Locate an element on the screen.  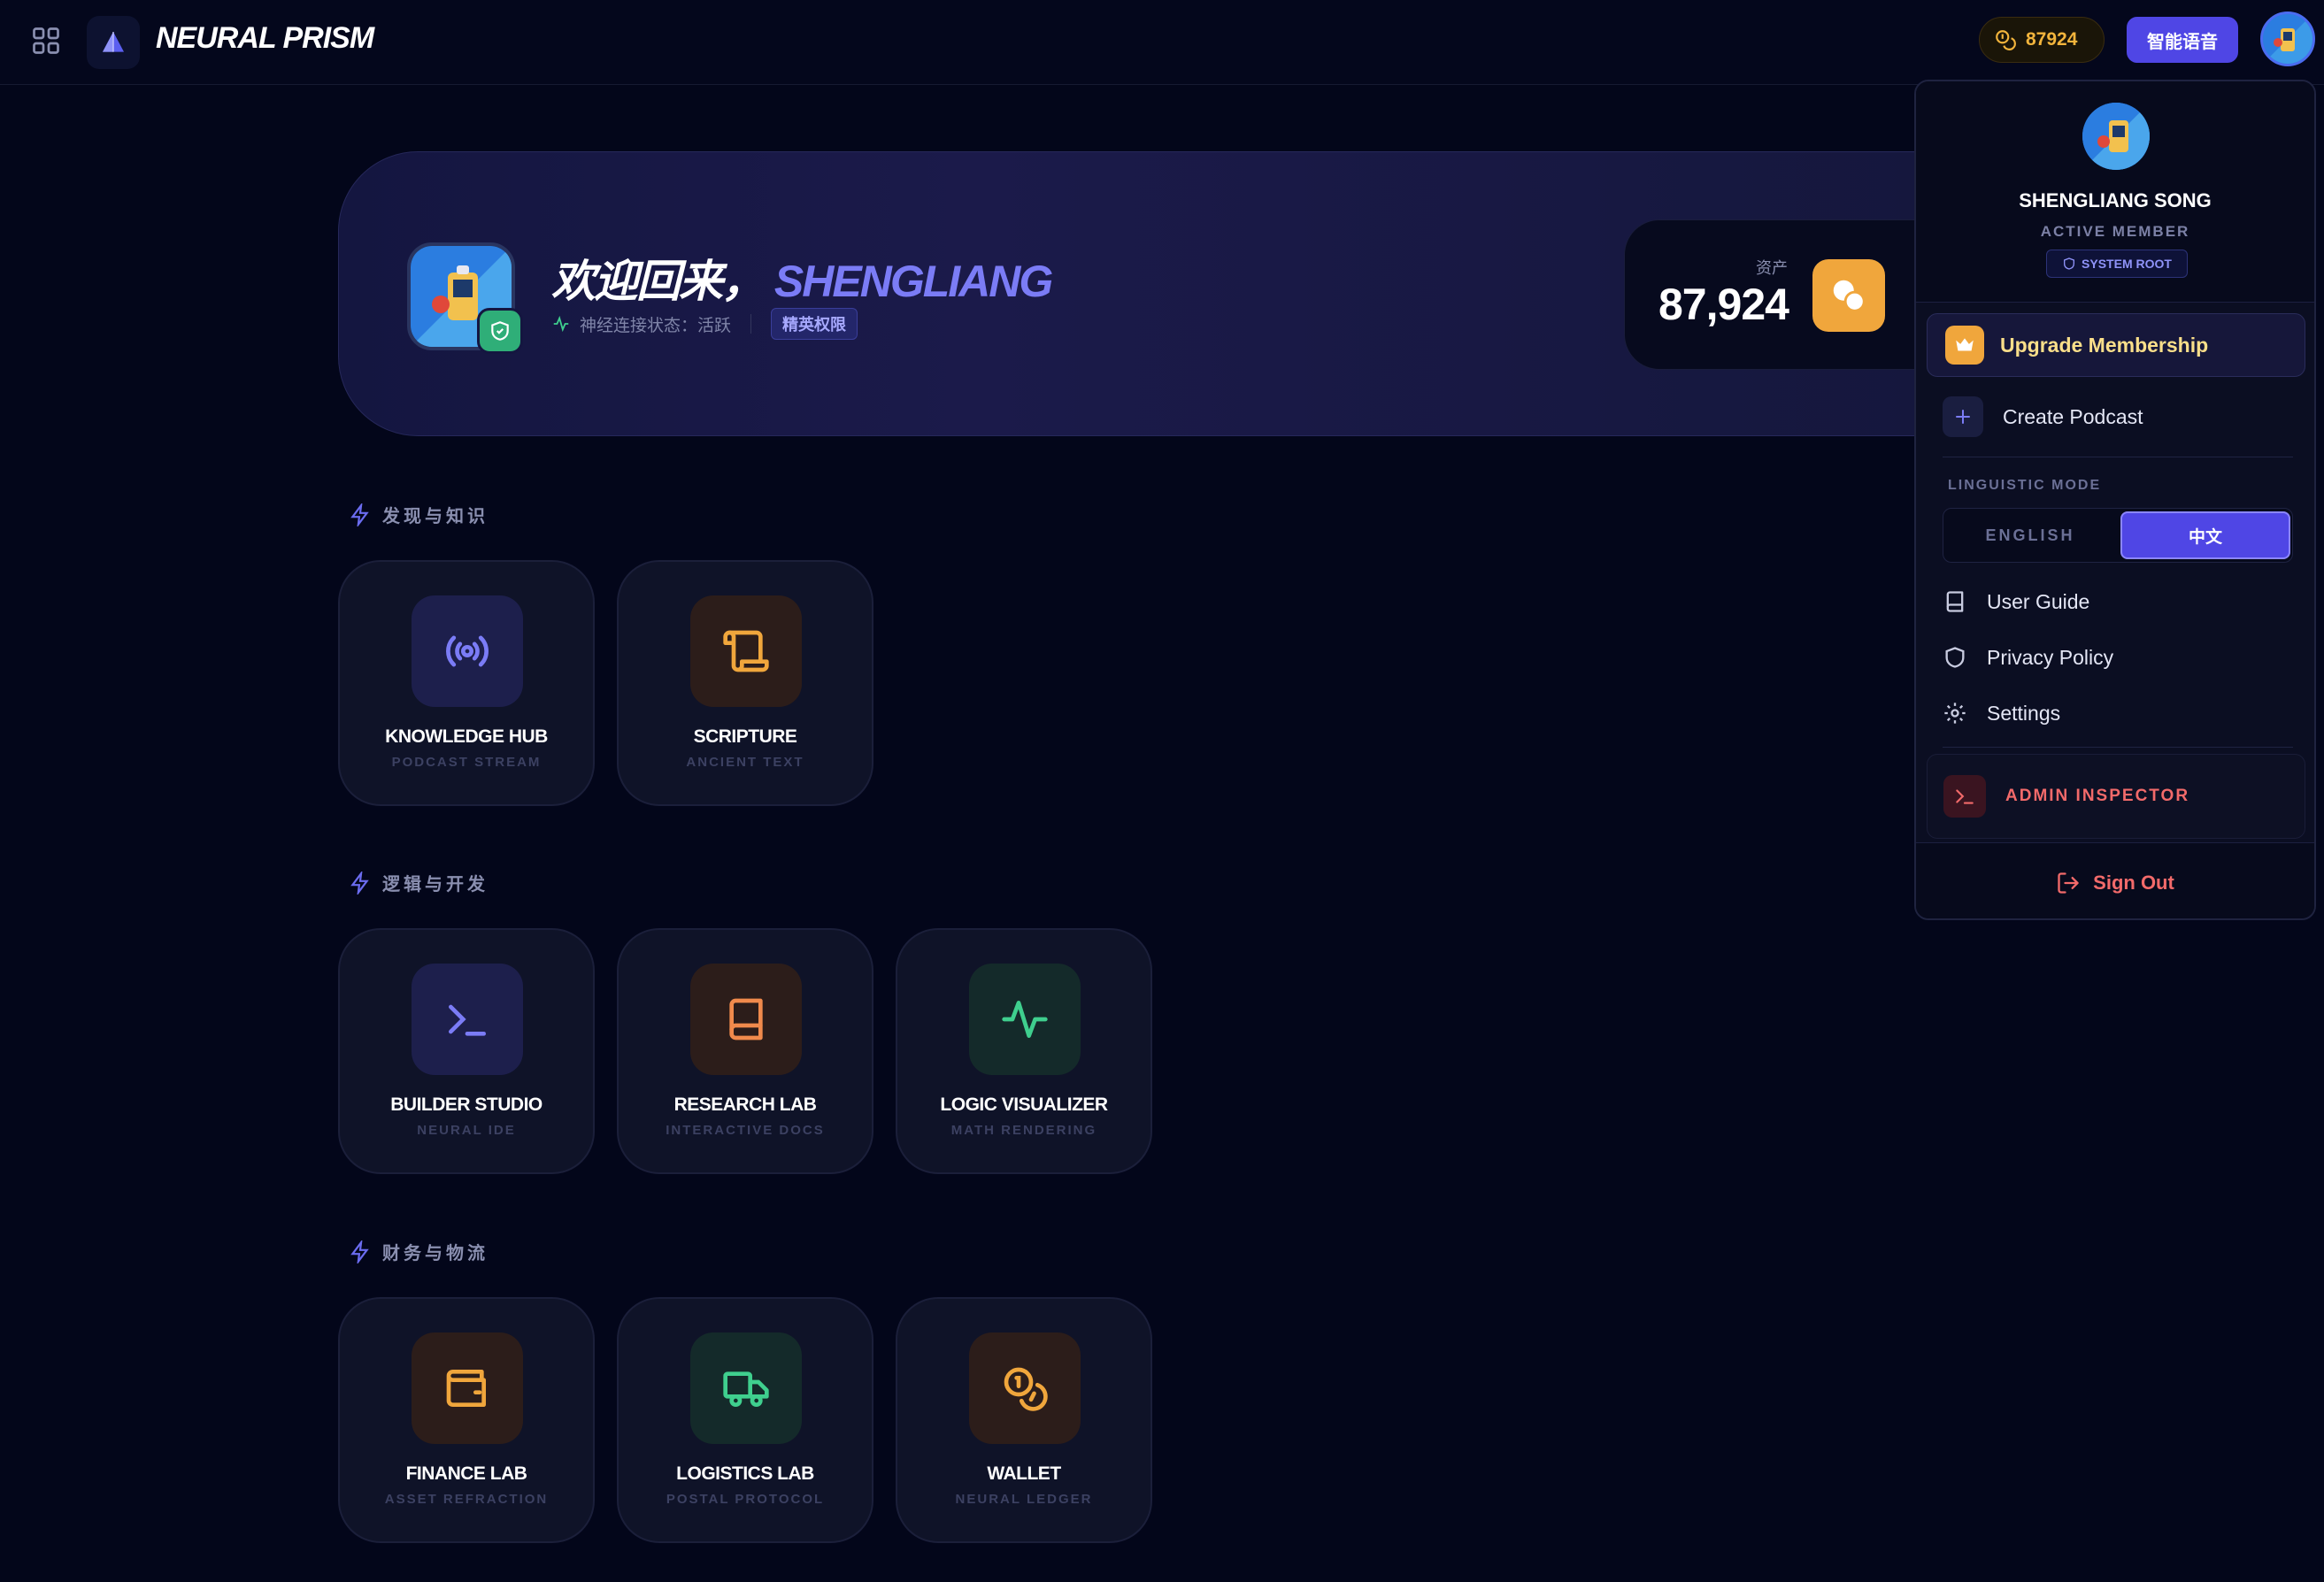
upgrade-label: Upgrade Membership is located at coordinates (2104, 345).